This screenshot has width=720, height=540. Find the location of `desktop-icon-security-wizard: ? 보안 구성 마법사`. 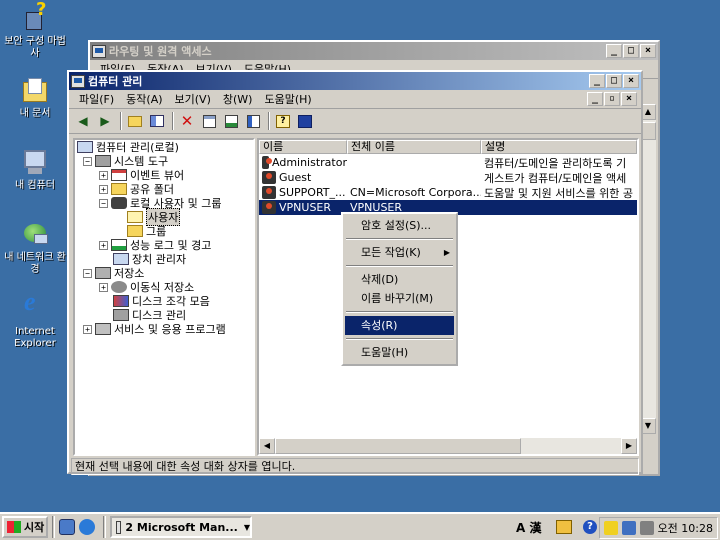

desktop-icon-security-wizard: ? 보안 구성 마법사 is located at coordinates (35, 30).